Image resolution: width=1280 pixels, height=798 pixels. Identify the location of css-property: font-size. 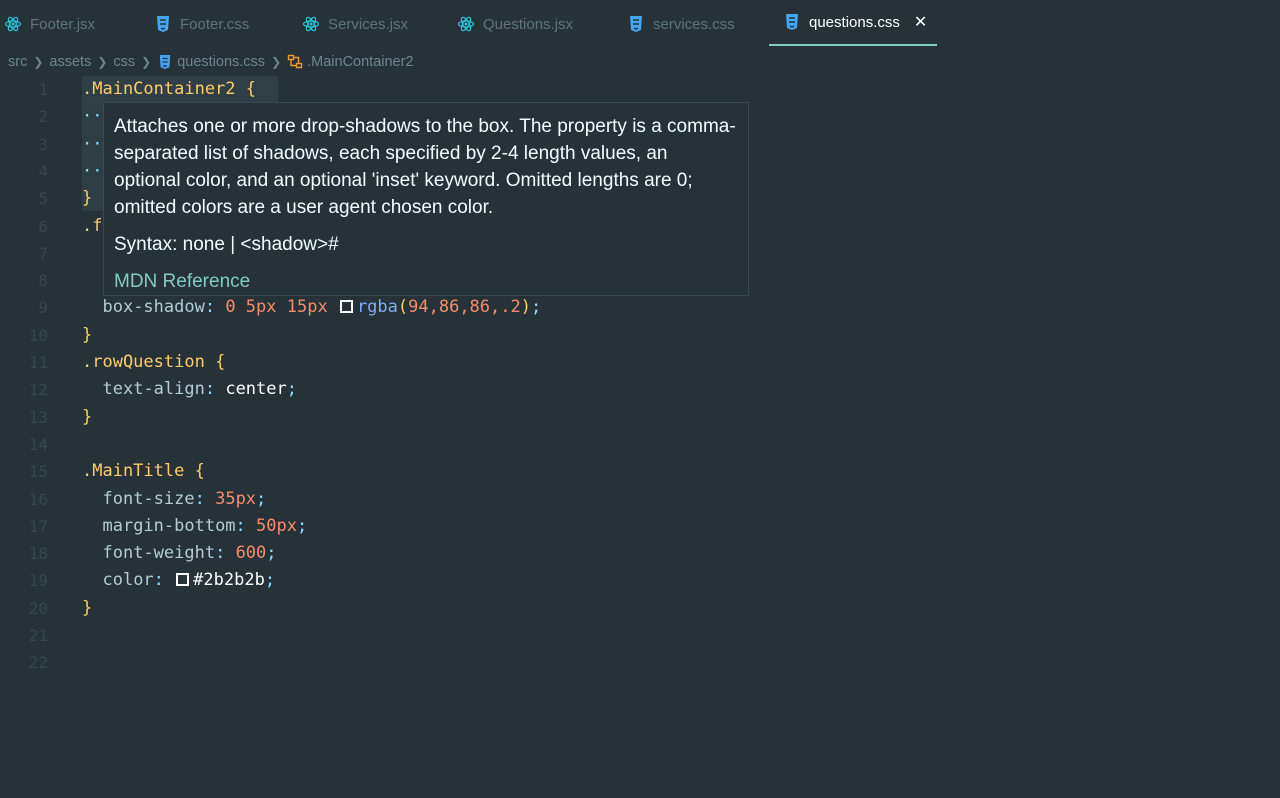
(148, 498).